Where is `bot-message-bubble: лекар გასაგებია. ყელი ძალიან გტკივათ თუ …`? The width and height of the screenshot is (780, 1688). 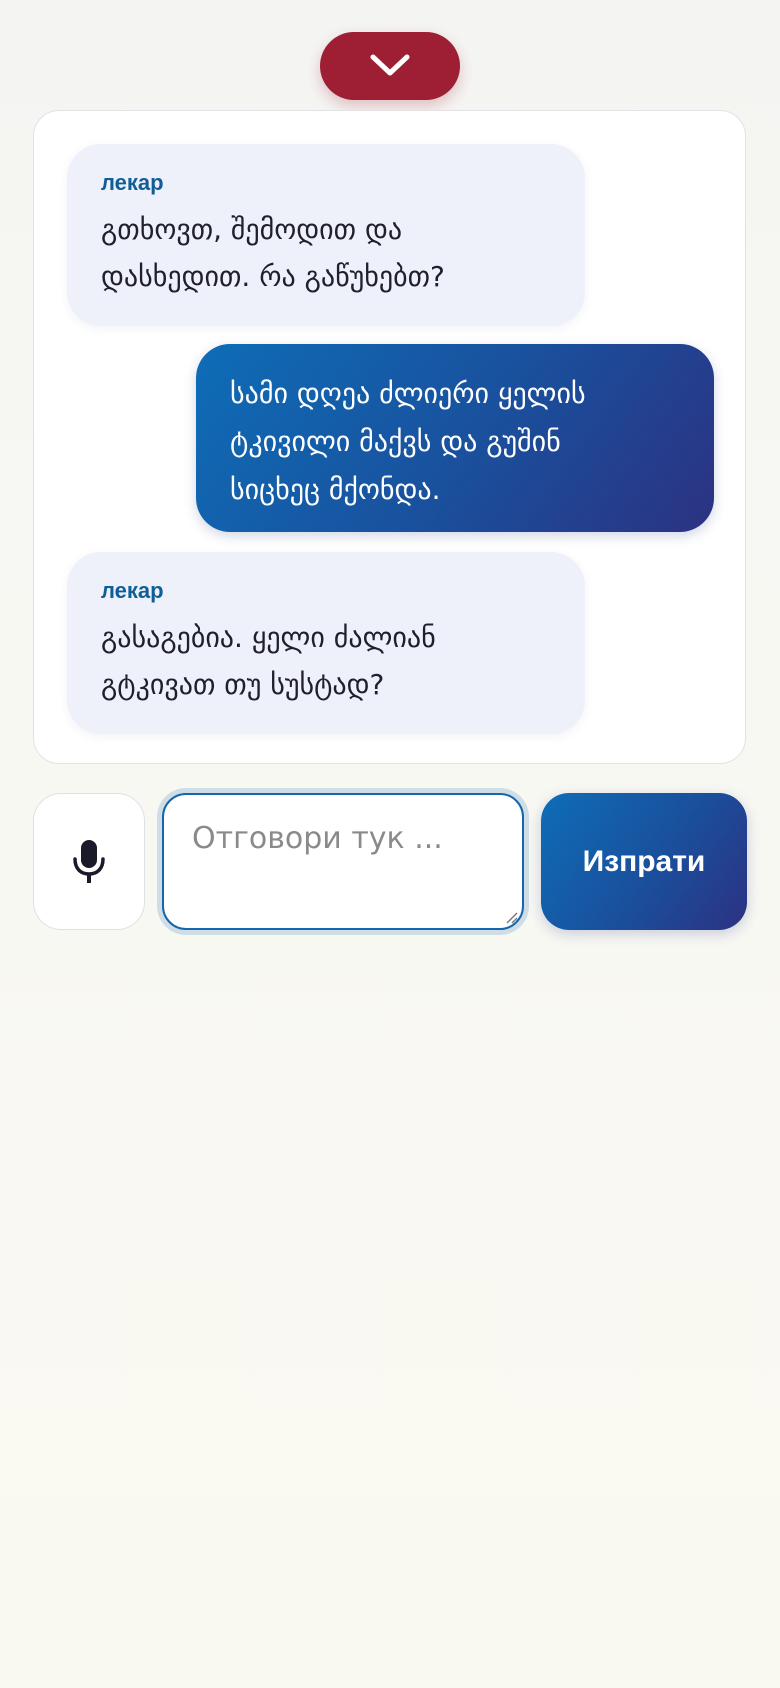
bot-message-bubble: лекар გასაგებია. ყელი ძალიან გტკივათ თუ … is located at coordinates (326, 643).